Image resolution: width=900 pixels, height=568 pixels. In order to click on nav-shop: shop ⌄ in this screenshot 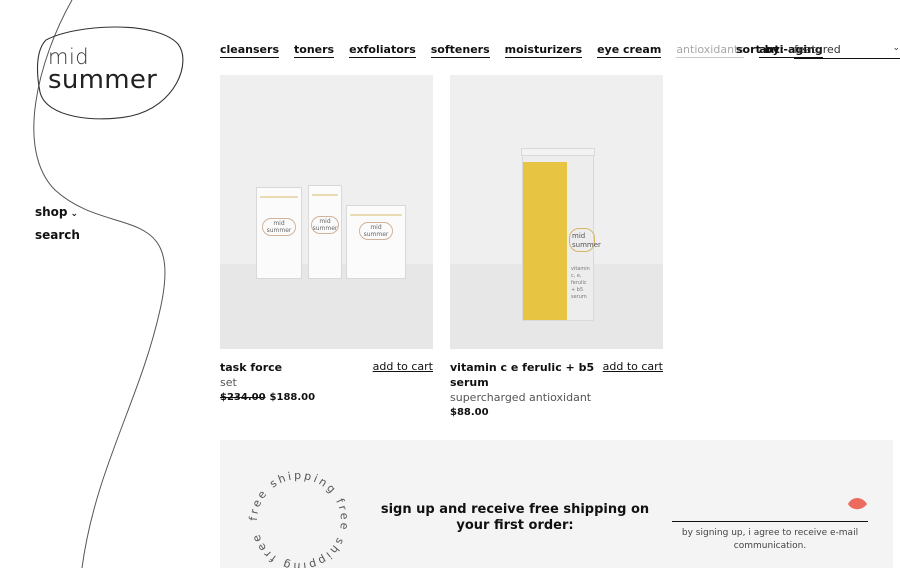, I will do `click(57, 212)`.